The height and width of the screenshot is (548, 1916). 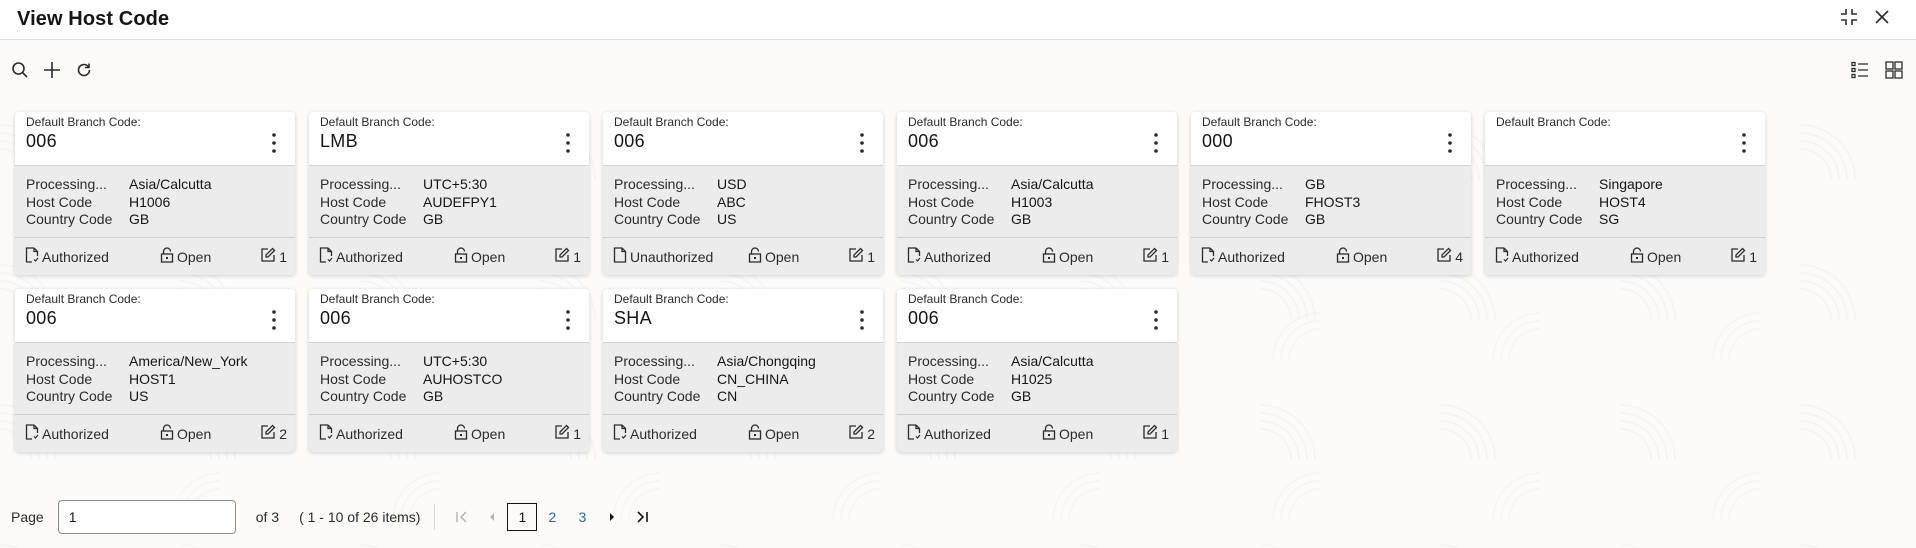 I want to click on card-header: Default Branch Code: 000, so click(x=1331, y=139).